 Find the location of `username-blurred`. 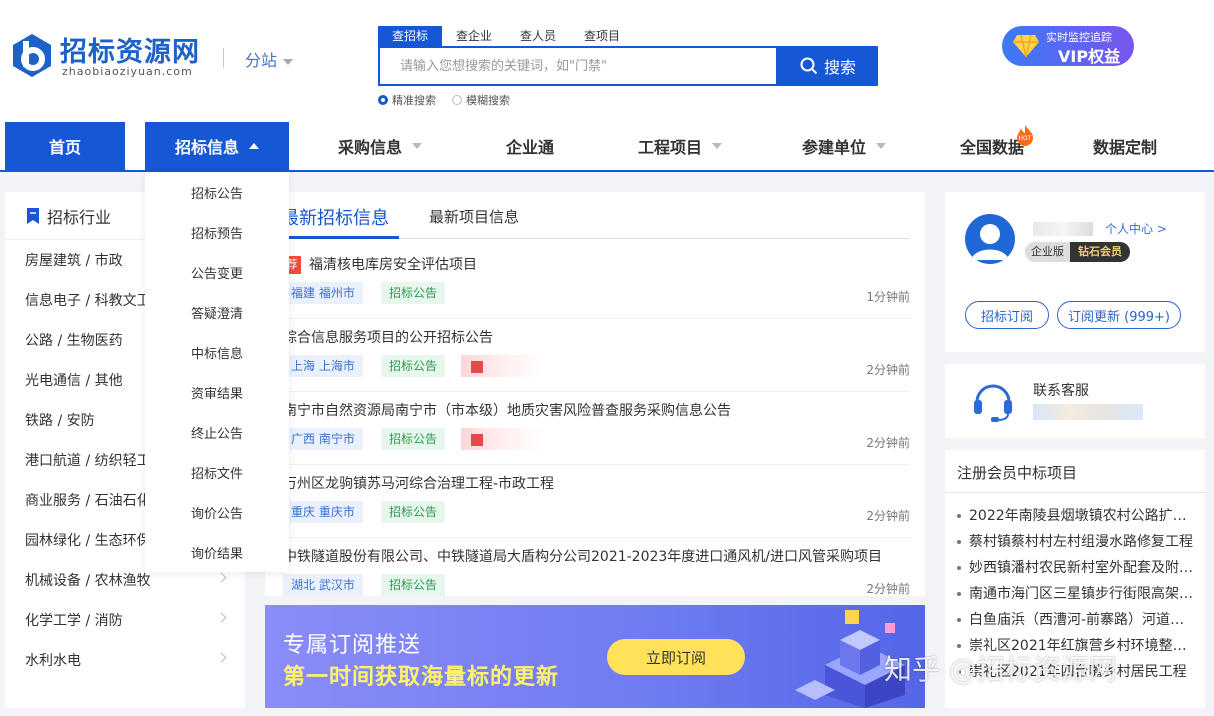

username-blurred is located at coordinates (1063, 229).